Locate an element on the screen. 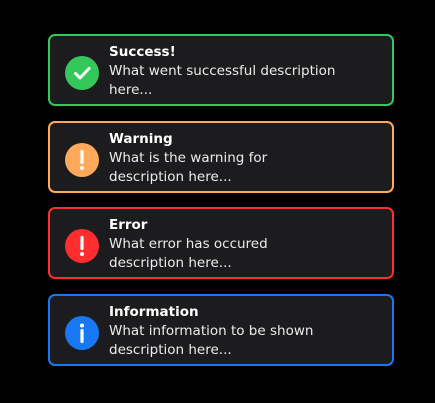  alert-title: Information is located at coordinates (154, 312).